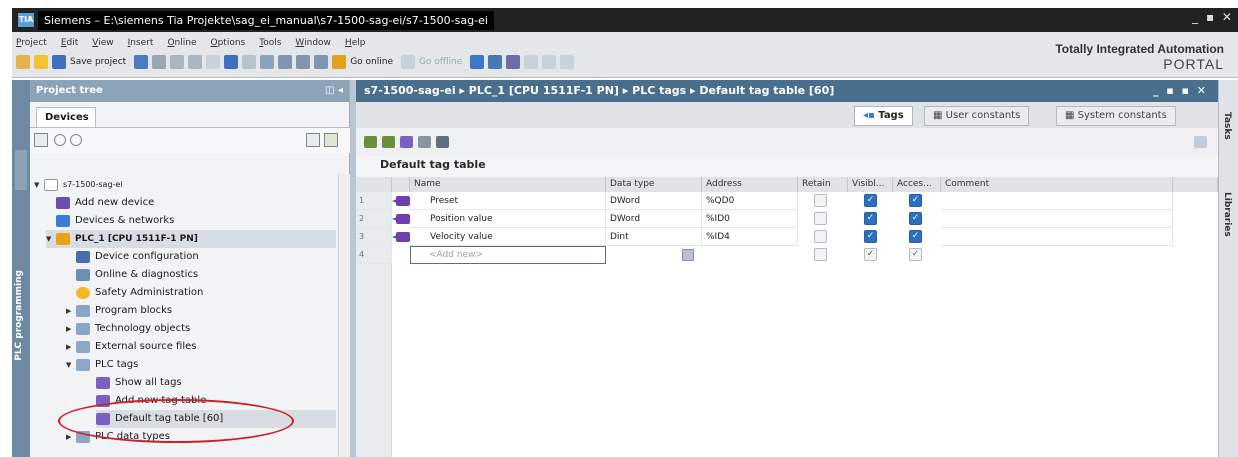 This screenshot has width=1238, height=457. What do you see at coordinates (115, 221) in the screenshot?
I see `tree-item-devices-networks: Devices & networks` at bounding box center [115, 221].